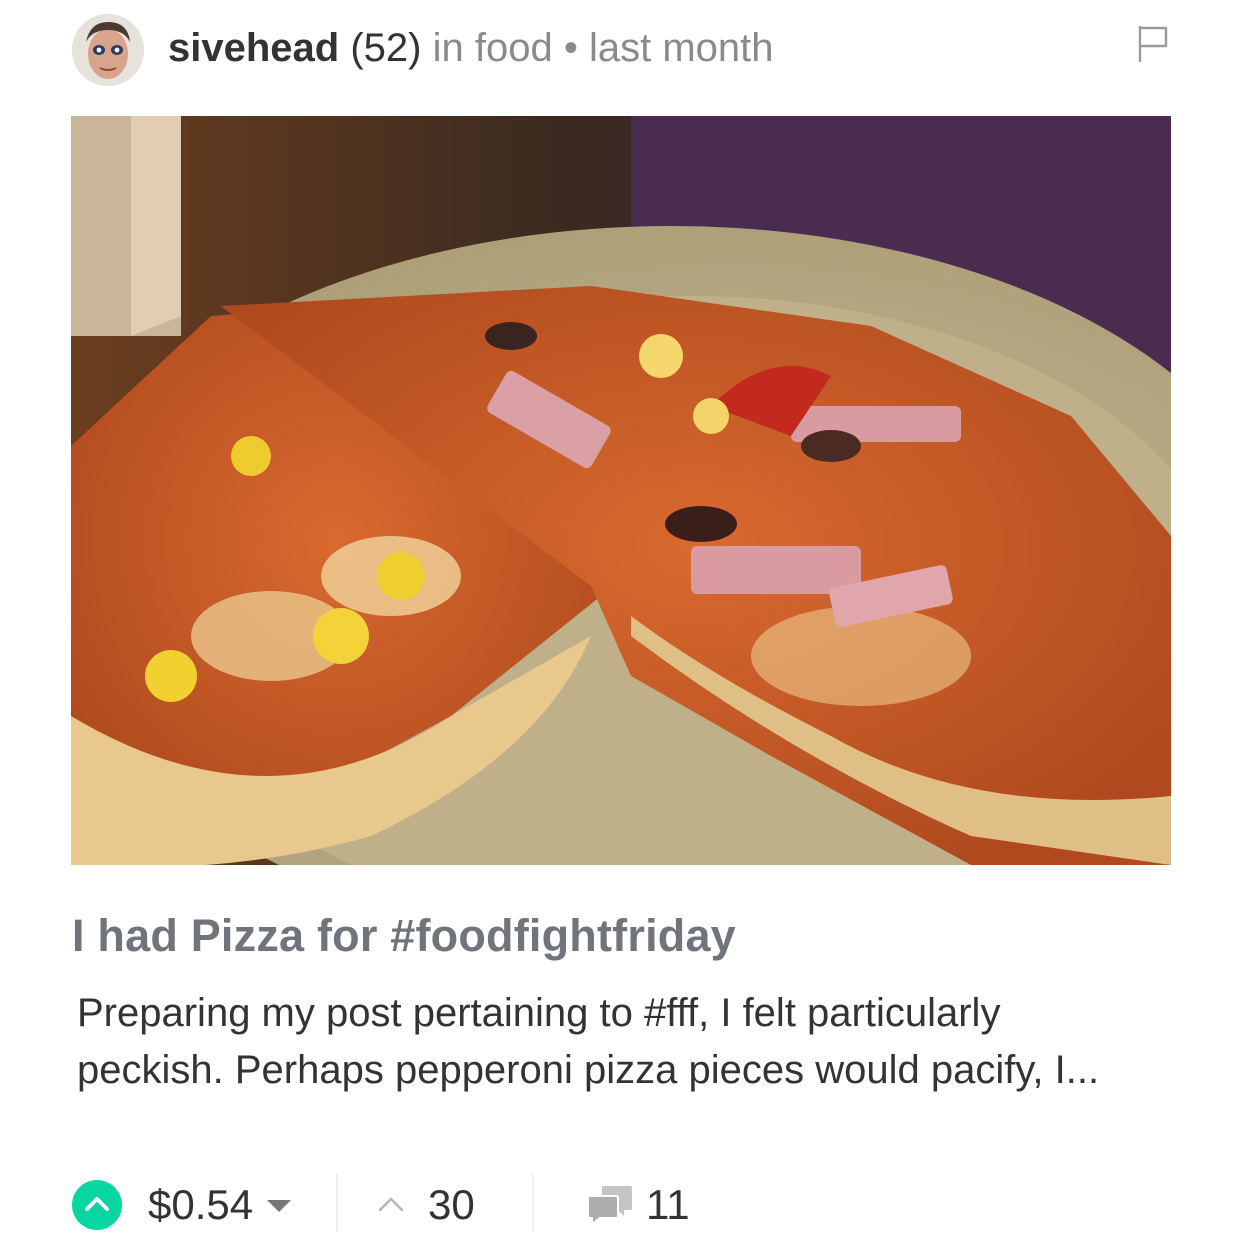 The height and width of the screenshot is (1250, 1242). I want to click on caret-down-icon, so click(279, 1205).